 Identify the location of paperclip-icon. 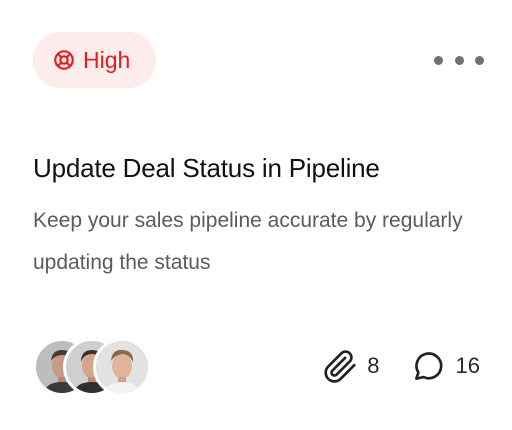
(340, 366).